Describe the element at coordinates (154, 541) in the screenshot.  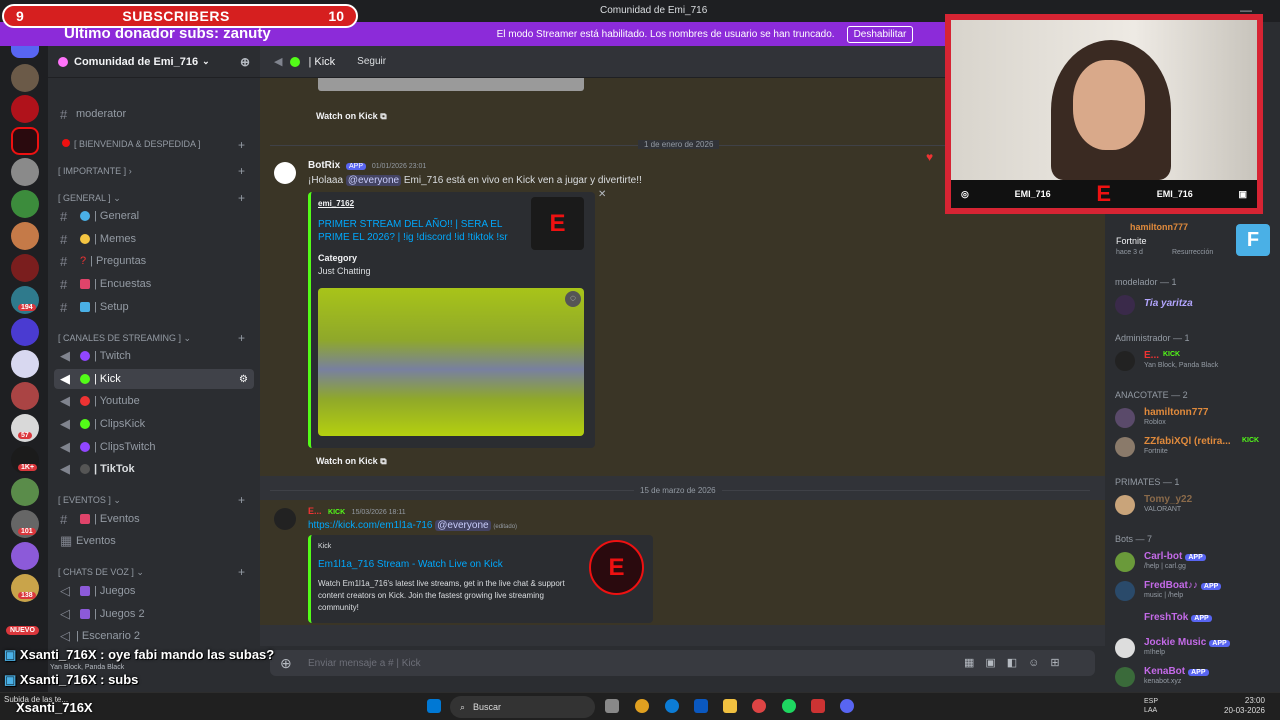
I see `events-link: ▦ Eventos` at that location.